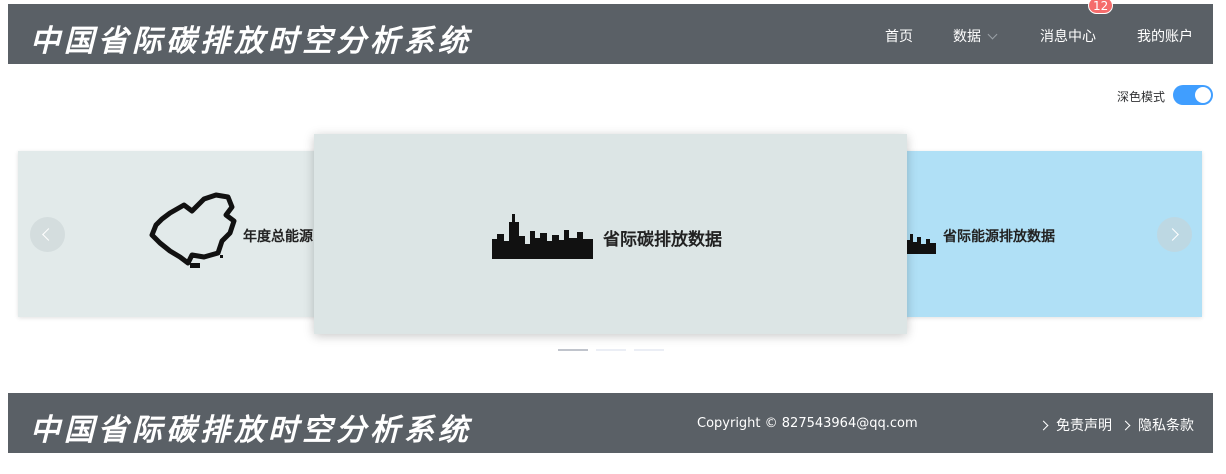 Image resolution: width=1226 pixels, height=474 pixels. I want to click on chevron-left-icon, so click(48, 234).